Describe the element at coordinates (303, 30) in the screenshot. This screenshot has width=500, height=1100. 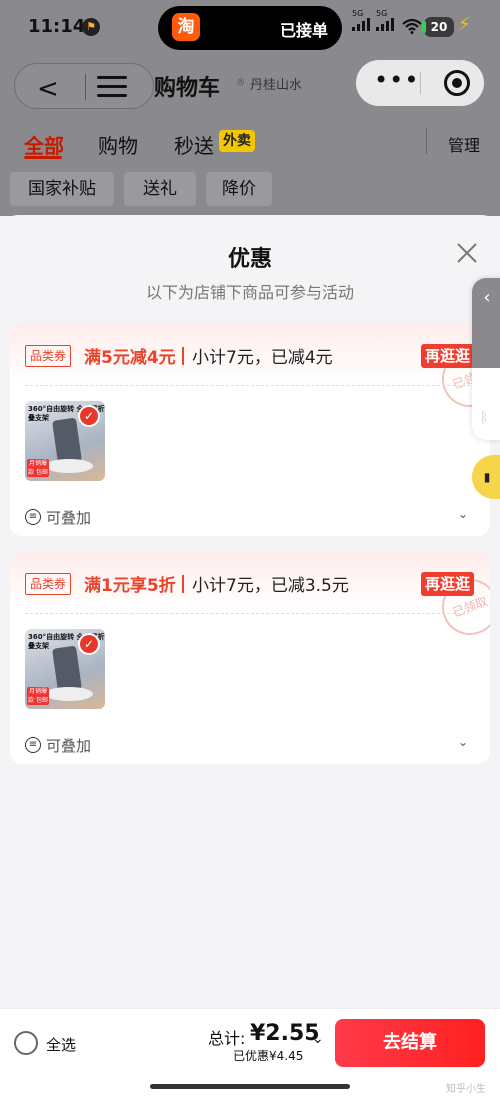
I see `island-status-text: 已接单` at that location.